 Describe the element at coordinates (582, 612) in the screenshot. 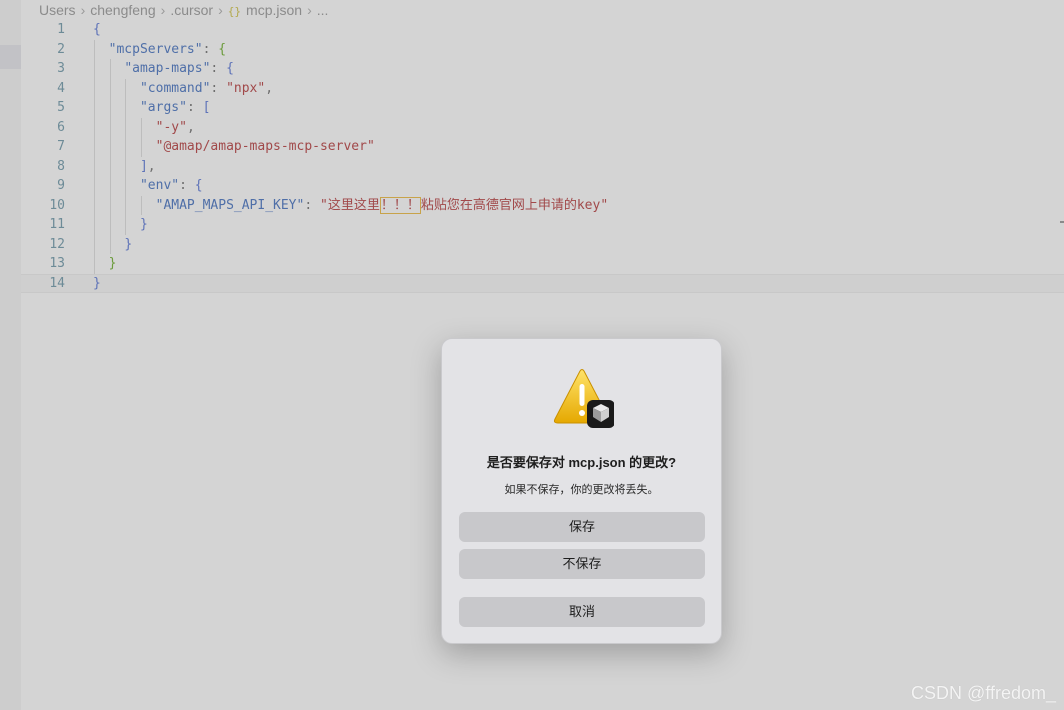

I see `cancel-button: 取消` at that location.